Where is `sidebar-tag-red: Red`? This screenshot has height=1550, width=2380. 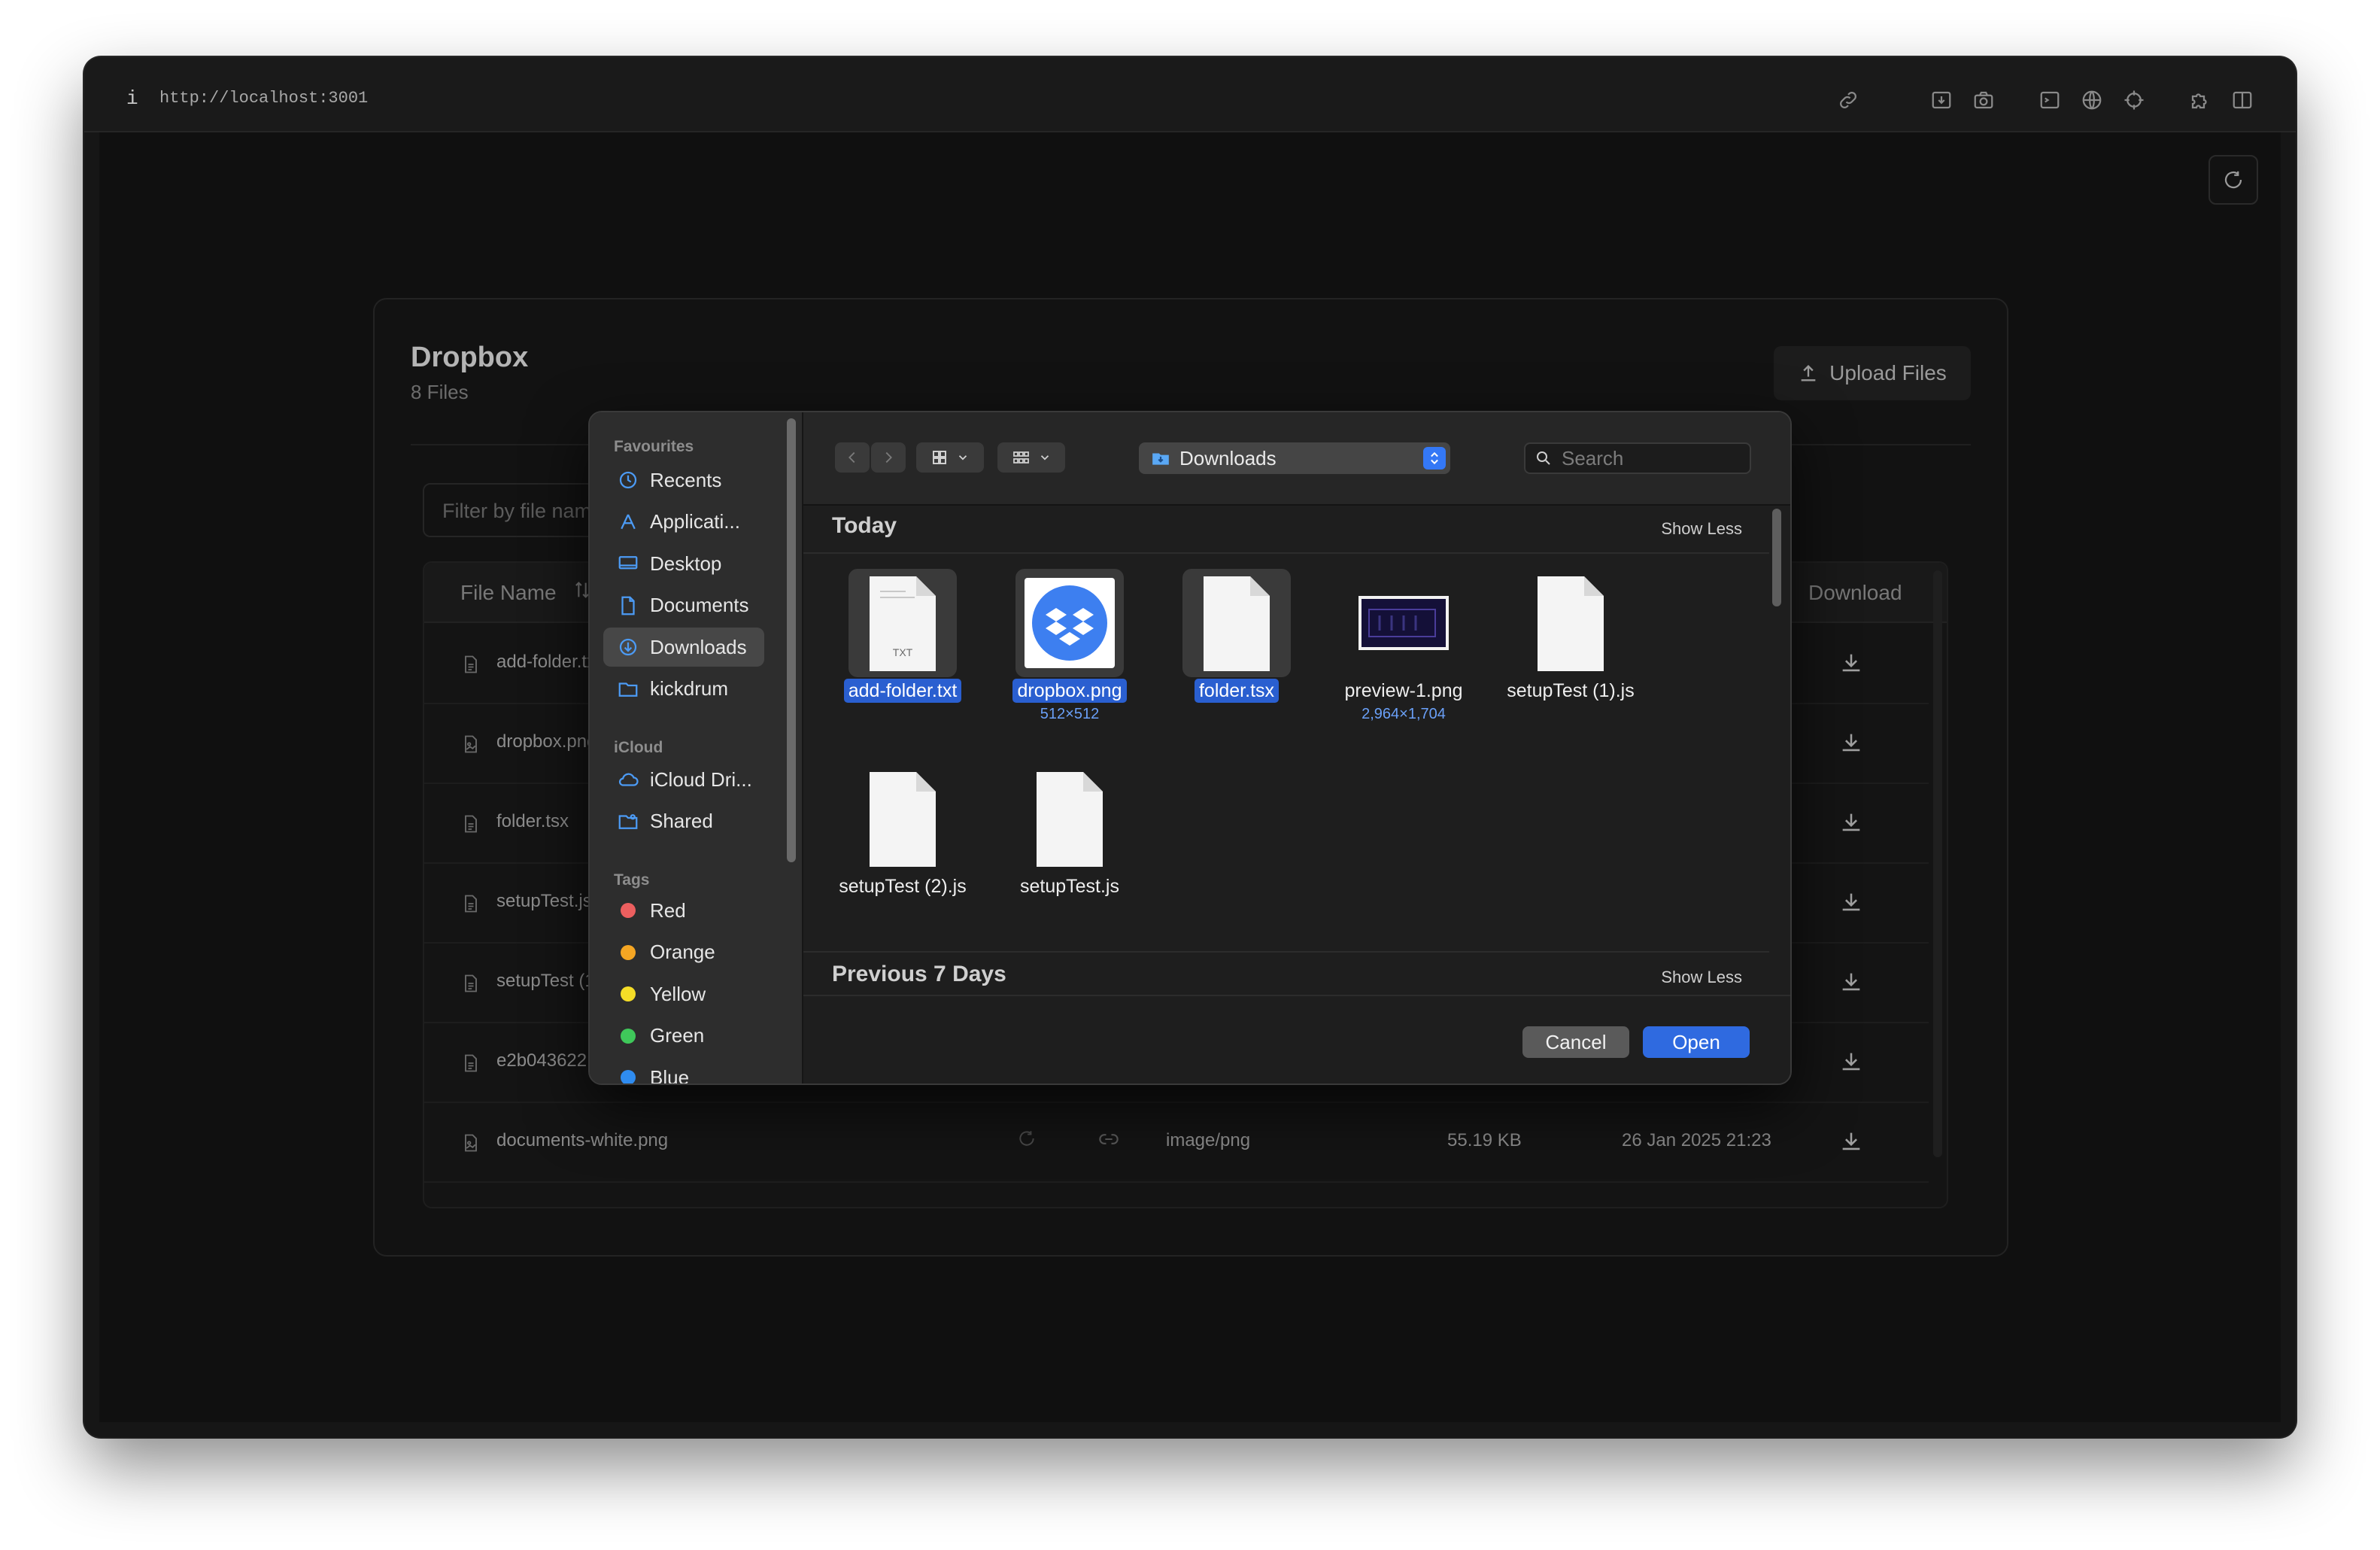 sidebar-tag-red: Red is located at coordinates (683, 911).